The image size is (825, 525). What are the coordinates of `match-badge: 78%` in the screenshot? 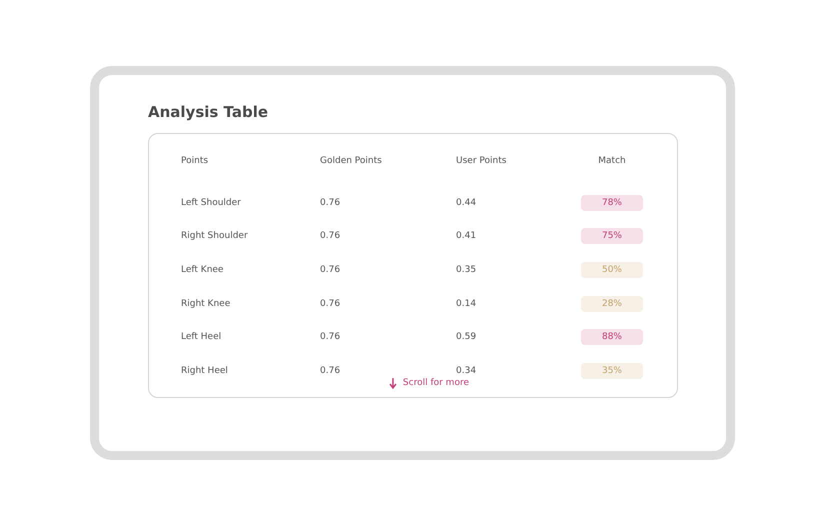 It's located at (612, 202).